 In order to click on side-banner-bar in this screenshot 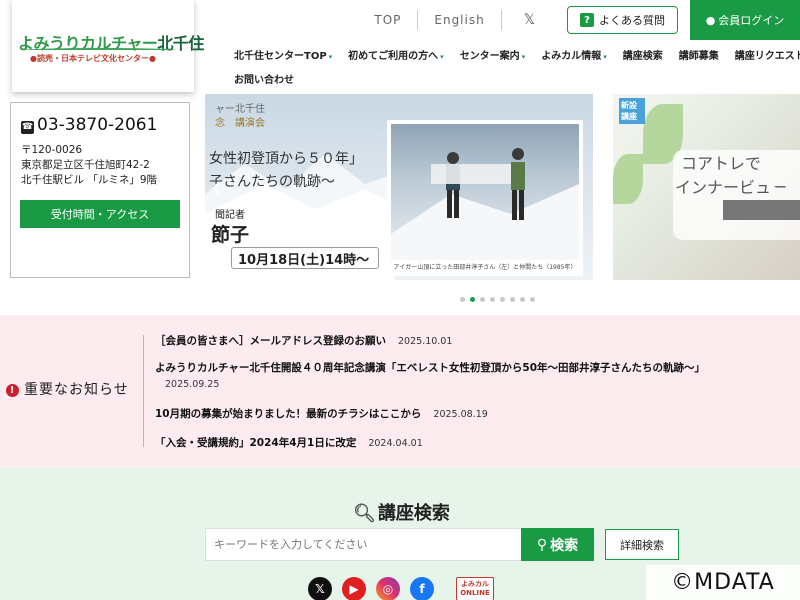, I will do `click(761, 210)`.